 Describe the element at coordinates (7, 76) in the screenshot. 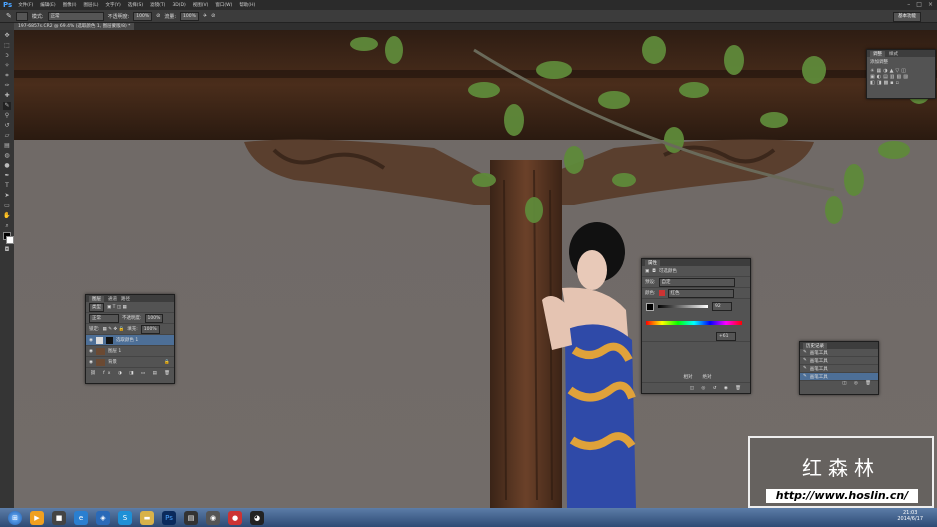

I see `crop-tool-icon: ⌗` at that location.